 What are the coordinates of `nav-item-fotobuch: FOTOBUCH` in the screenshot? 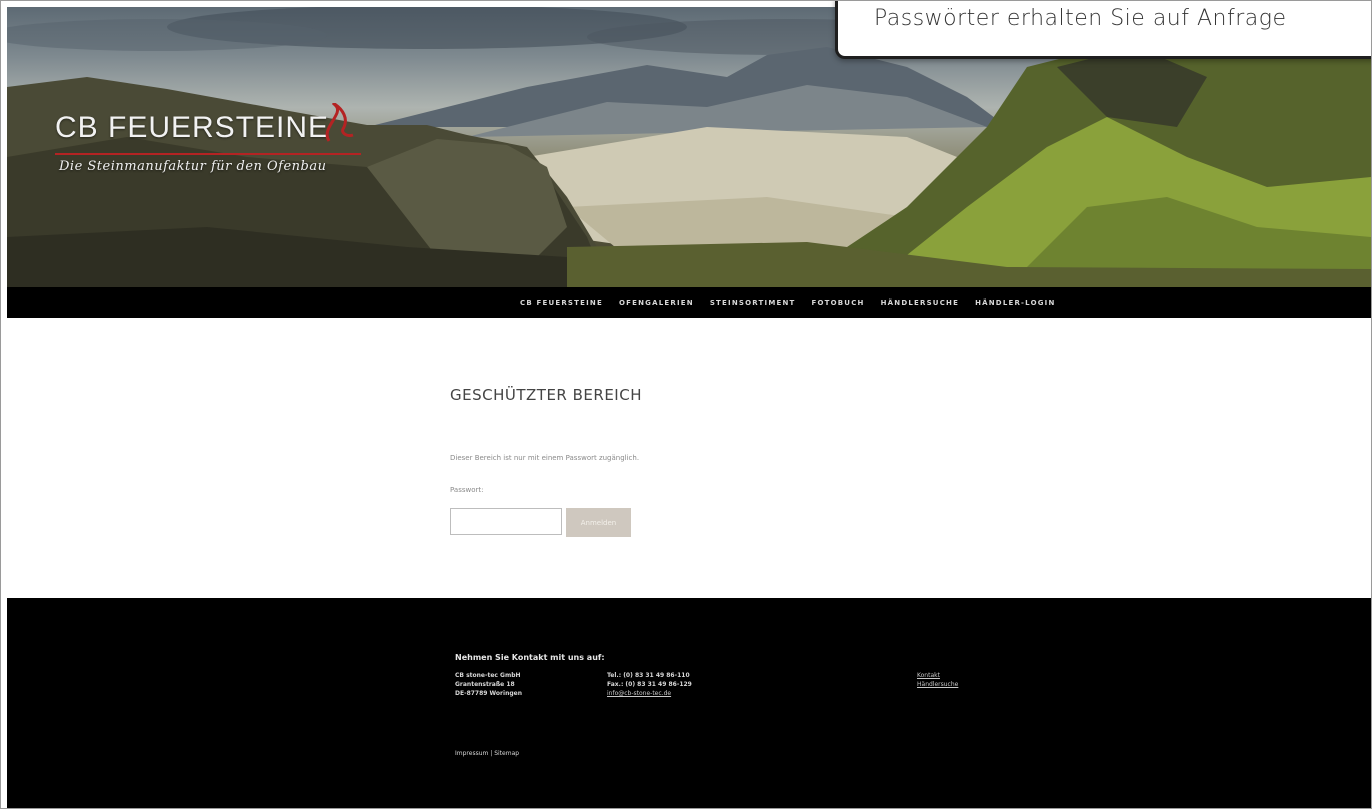 It's located at (838, 303).